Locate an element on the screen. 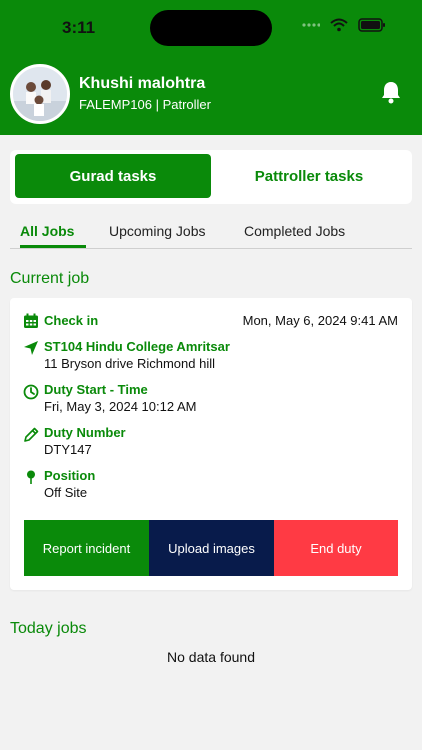 The width and height of the screenshot is (422, 750). tab-upcoming-jobs: Upcoming Jobs is located at coordinates (157, 231).